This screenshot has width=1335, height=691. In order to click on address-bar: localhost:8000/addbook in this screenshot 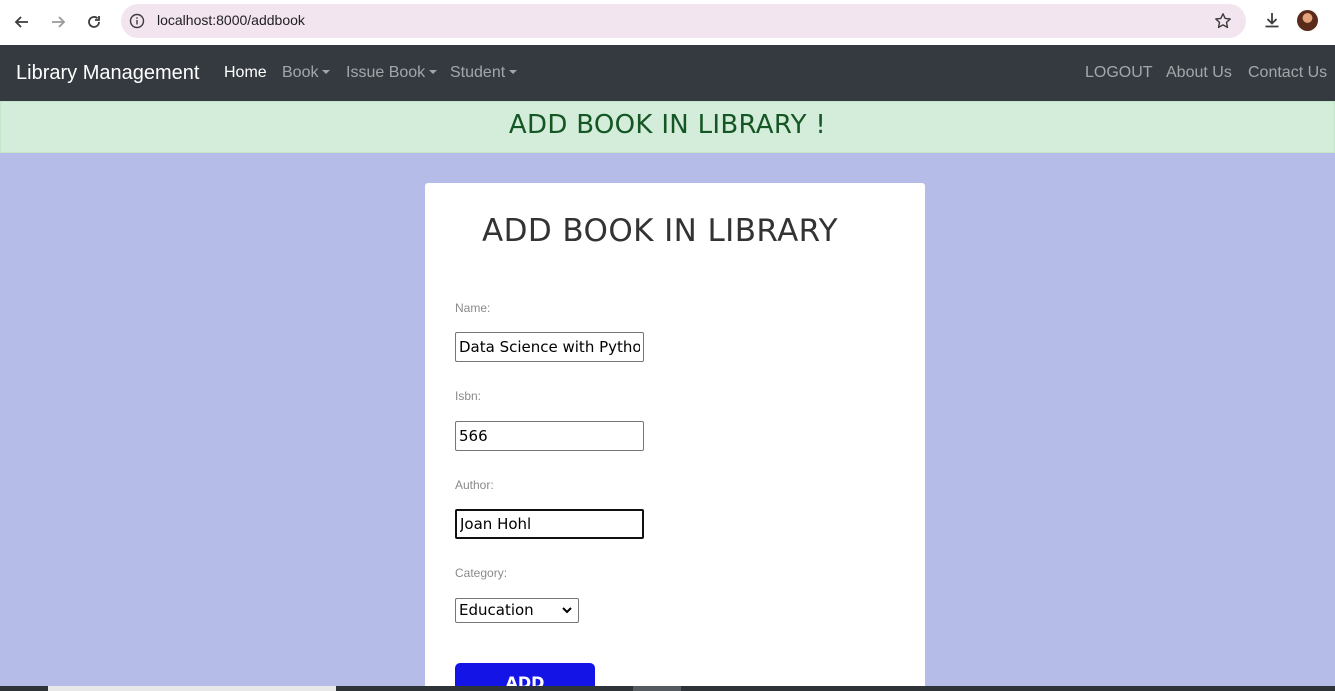, I will do `click(683, 21)`.